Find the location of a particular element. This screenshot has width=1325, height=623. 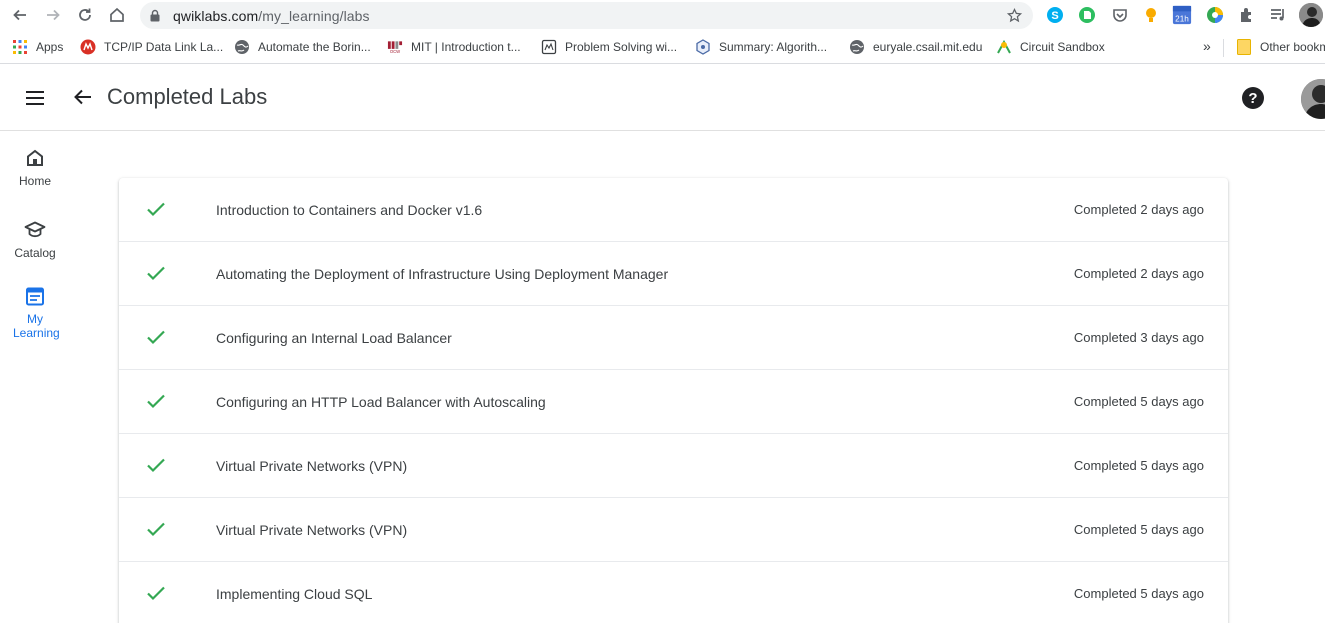

overflow-chevron: » is located at coordinates (1207, 46).